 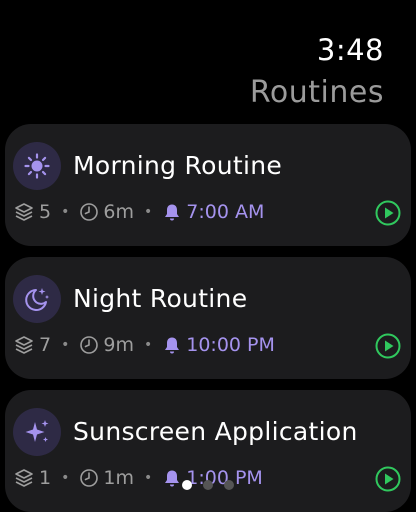 What do you see at coordinates (350, 50) in the screenshot?
I see `clock: 3:48` at bounding box center [350, 50].